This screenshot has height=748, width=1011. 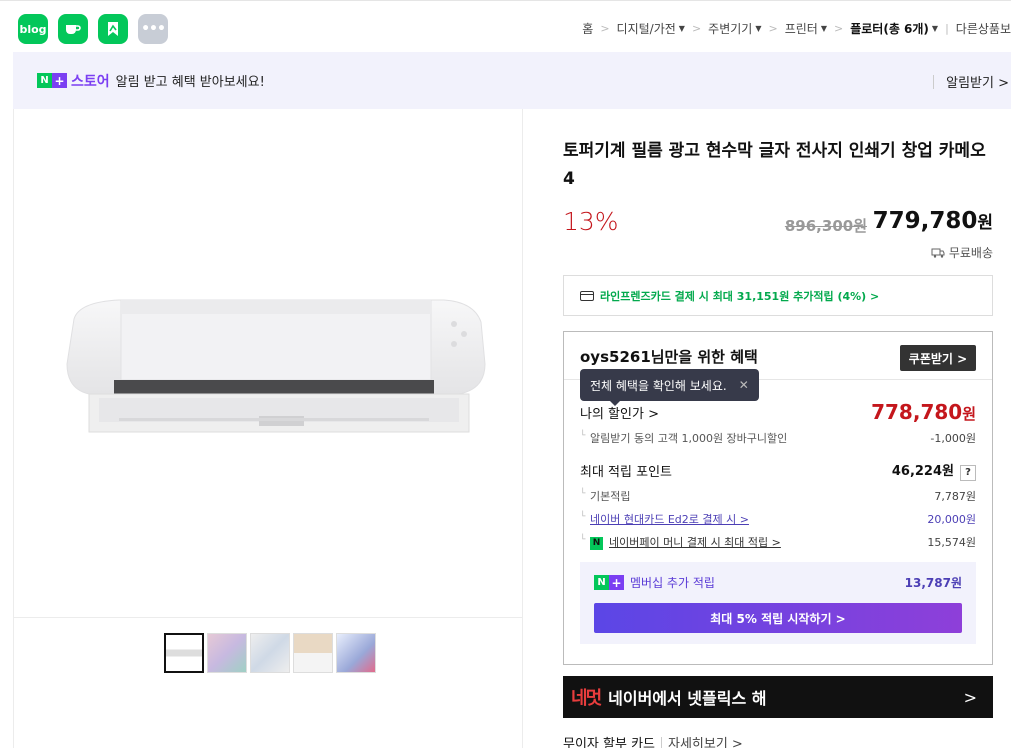 I want to click on membership-start-button: 최대 5% 적립 시작하기 >, so click(x=778, y=618).